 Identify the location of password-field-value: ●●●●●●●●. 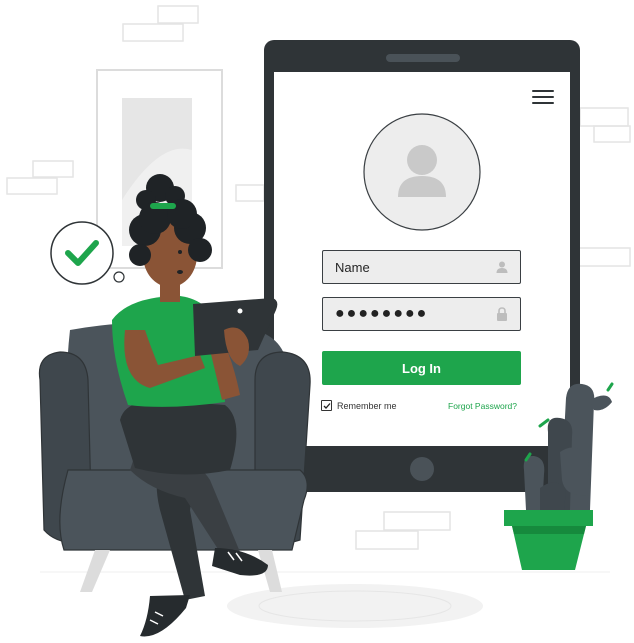
(382, 313).